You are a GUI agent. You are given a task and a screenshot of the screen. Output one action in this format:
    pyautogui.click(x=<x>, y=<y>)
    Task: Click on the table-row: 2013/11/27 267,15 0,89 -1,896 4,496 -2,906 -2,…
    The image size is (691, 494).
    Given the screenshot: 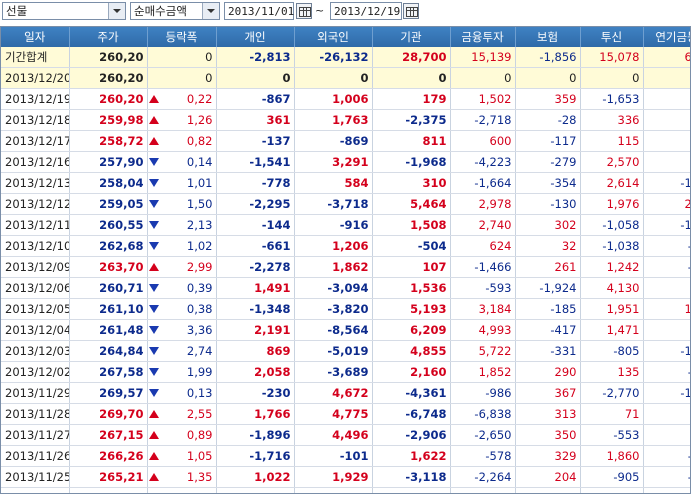 What is the action you would take?
    pyautogui.click(x=345, y=435)
    